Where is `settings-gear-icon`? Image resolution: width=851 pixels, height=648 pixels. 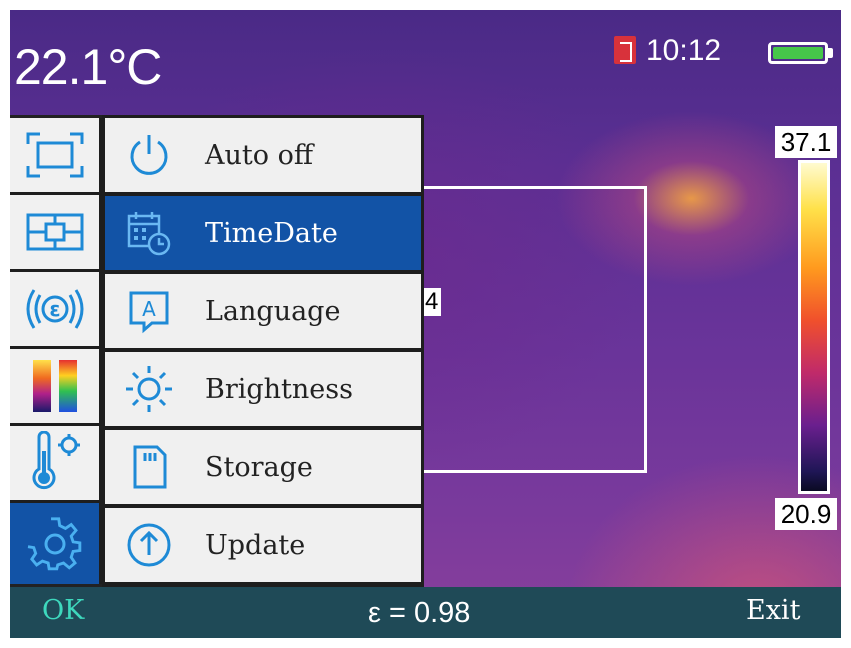
settings-gear-icon is located at coordinates (54, 543).